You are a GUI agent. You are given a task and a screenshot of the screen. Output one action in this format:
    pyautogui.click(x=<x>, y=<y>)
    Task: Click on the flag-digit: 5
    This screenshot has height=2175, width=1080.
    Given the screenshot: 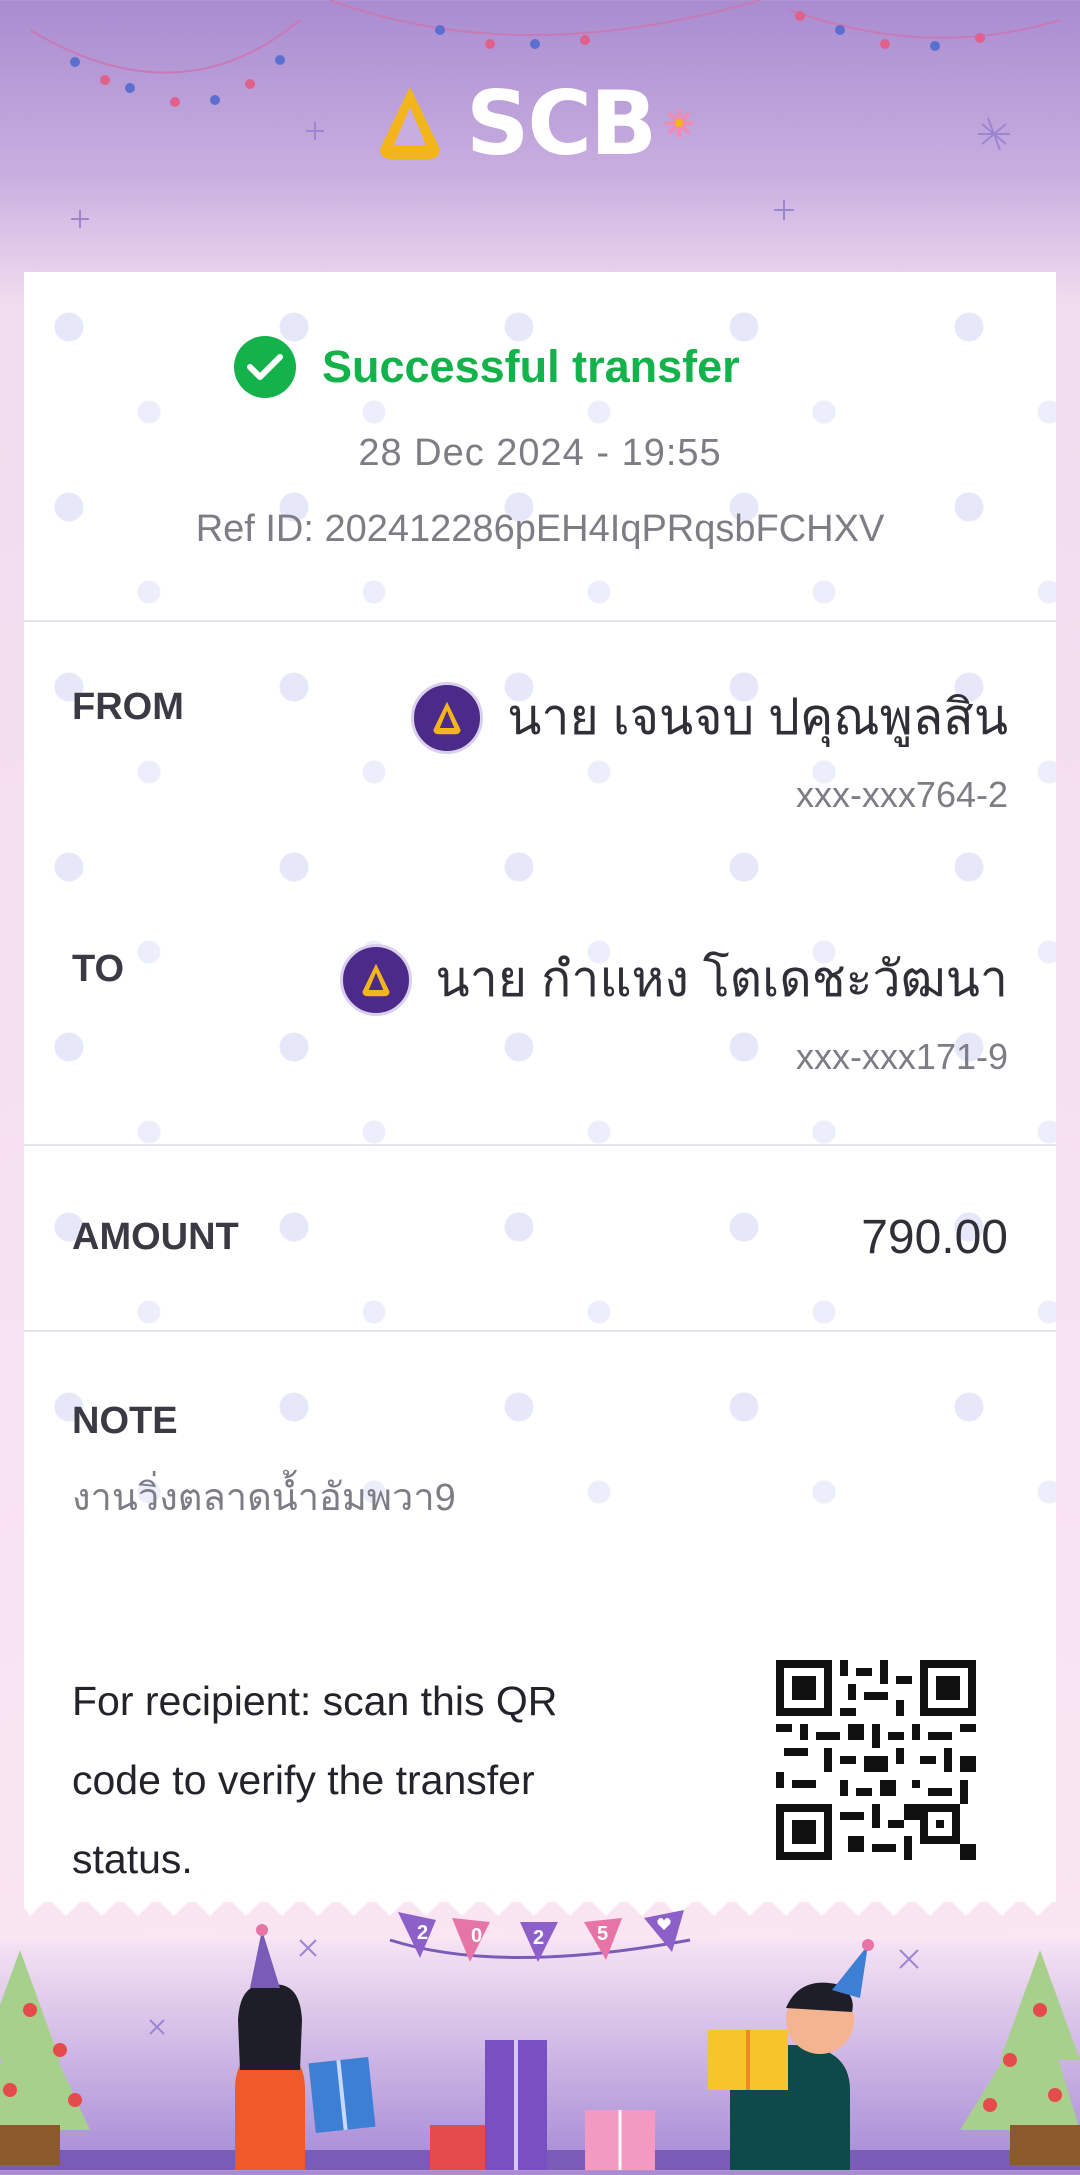 What is the action you would take?
    pyautogui.click(x=602, y=1934)
    